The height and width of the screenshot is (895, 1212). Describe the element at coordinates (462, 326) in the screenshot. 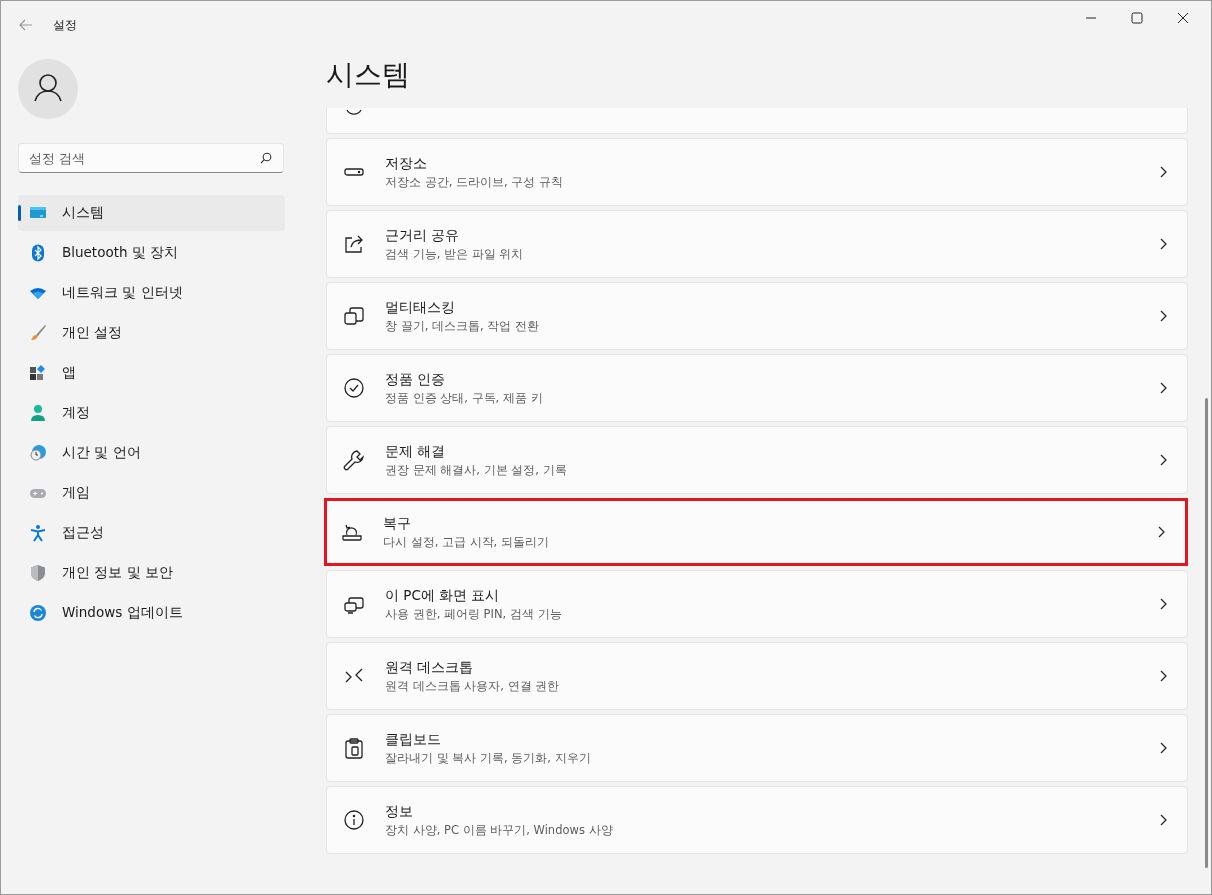

I see `setting-description: 창 끌기, 데스크톱, 작업 전환` at that location.